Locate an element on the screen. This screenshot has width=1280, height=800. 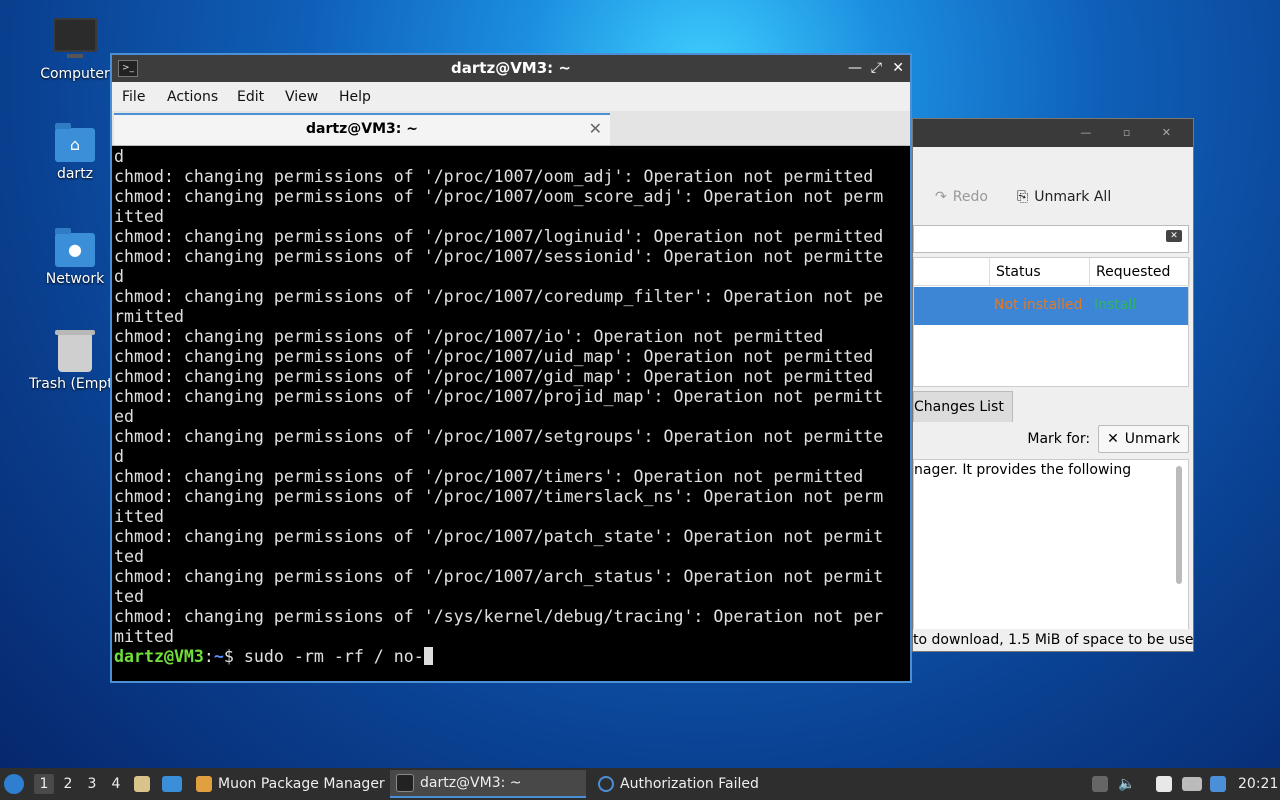
clipboard-icon is located at coordinates (1164, 784).